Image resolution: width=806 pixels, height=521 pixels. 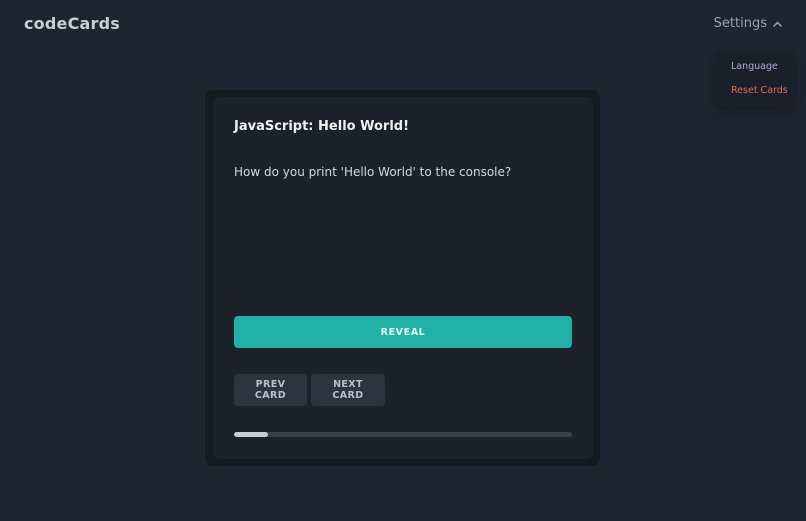 I want to click on card-title: JavaScript: Hello World!, so click(x=322, y=126).